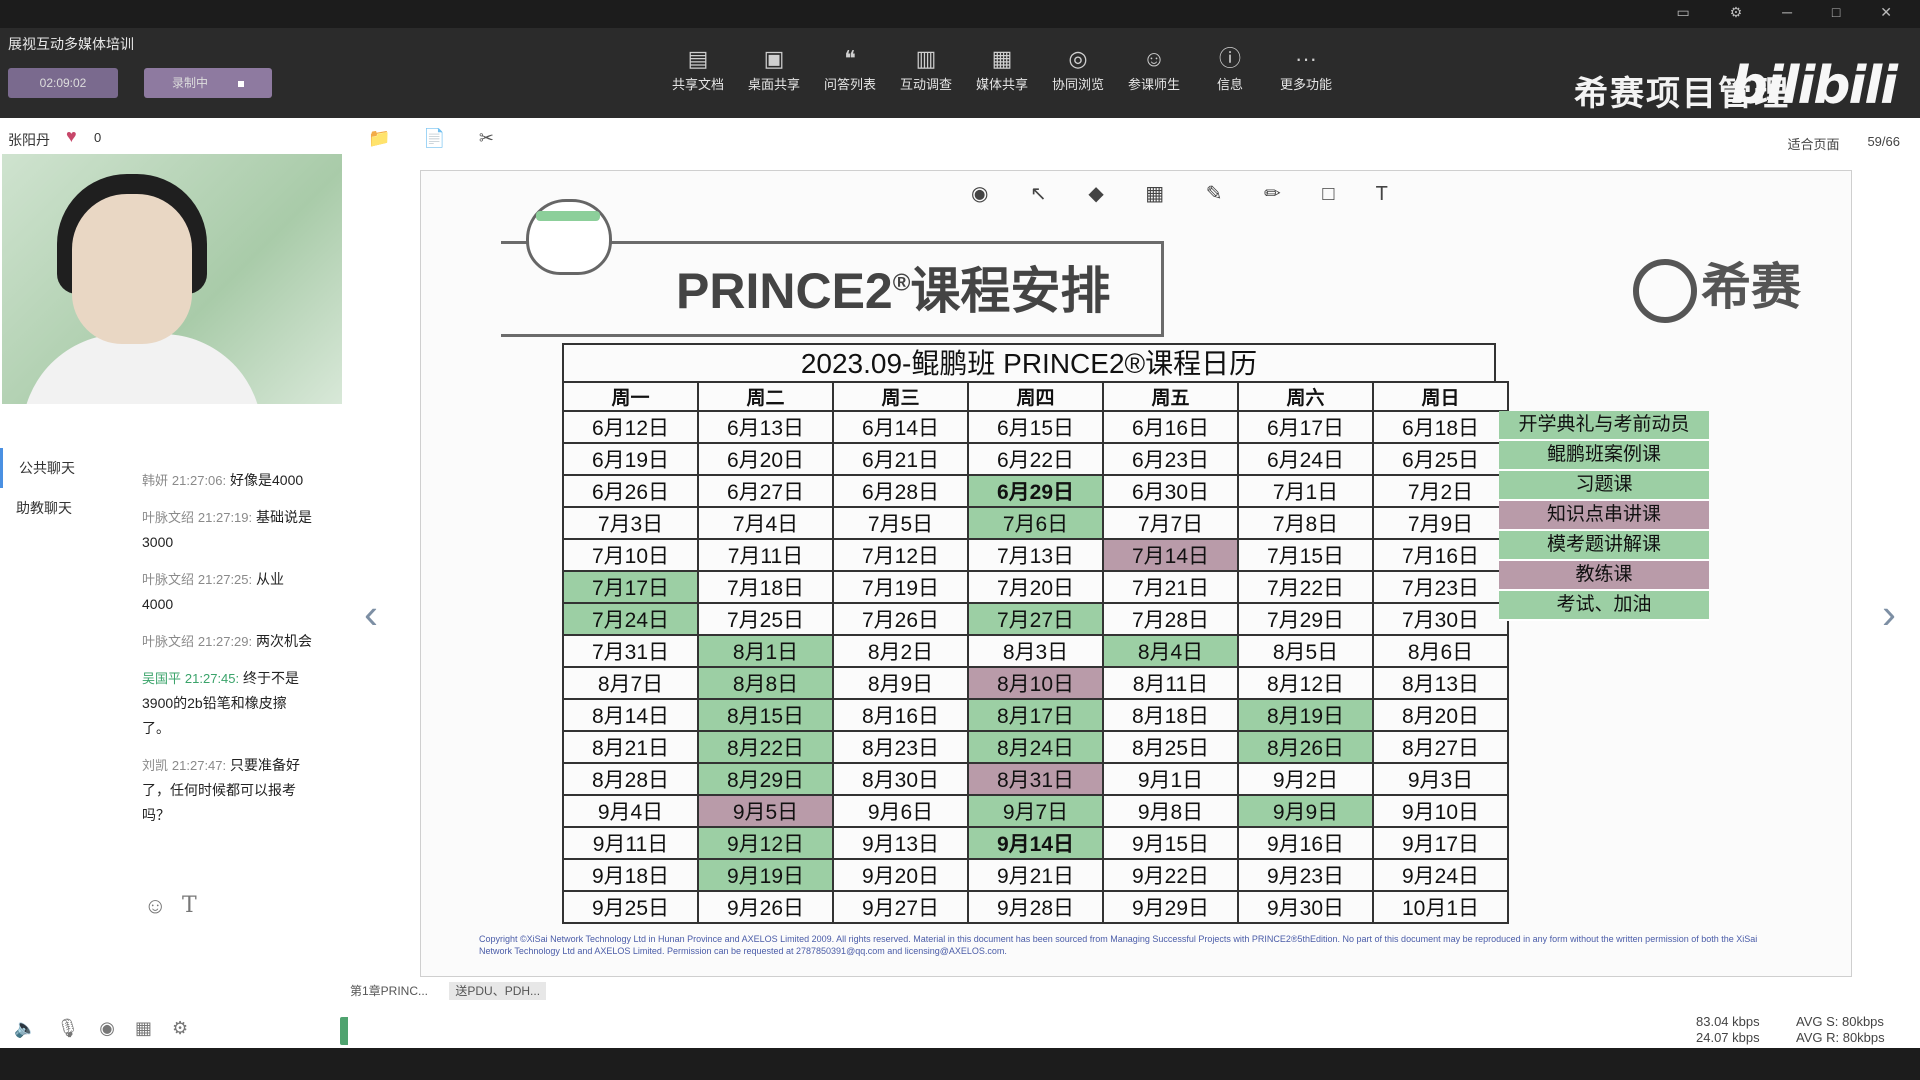 The width and height of the screenshot is (1920, 1080). I want to click on calendar-cell: 9月27日, so click(900, 907).